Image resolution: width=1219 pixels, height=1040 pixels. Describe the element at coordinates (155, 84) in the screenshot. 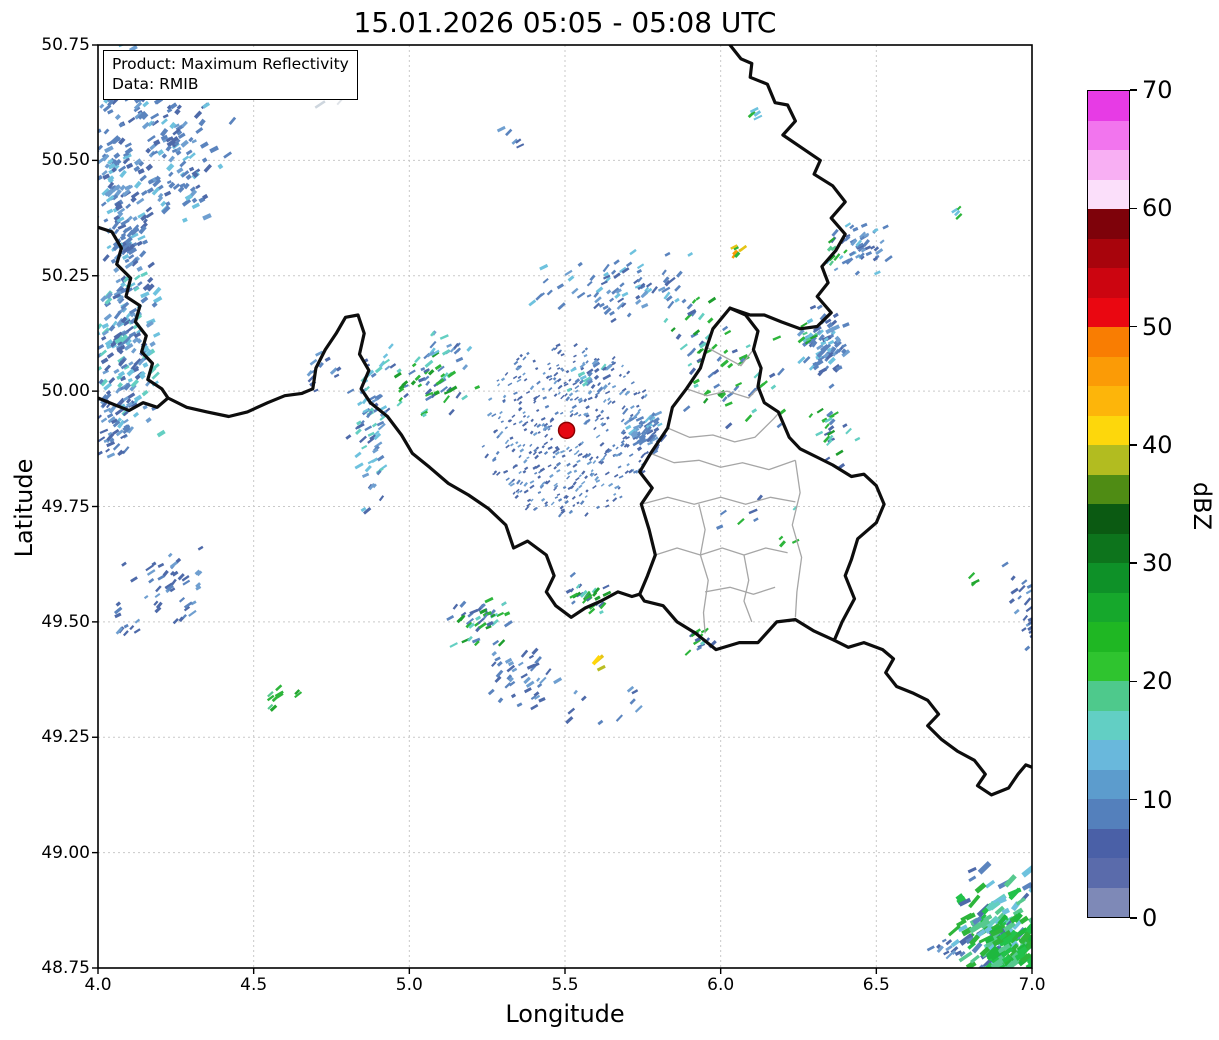

I see `product-info-line2: Data: RMIB` at that location.